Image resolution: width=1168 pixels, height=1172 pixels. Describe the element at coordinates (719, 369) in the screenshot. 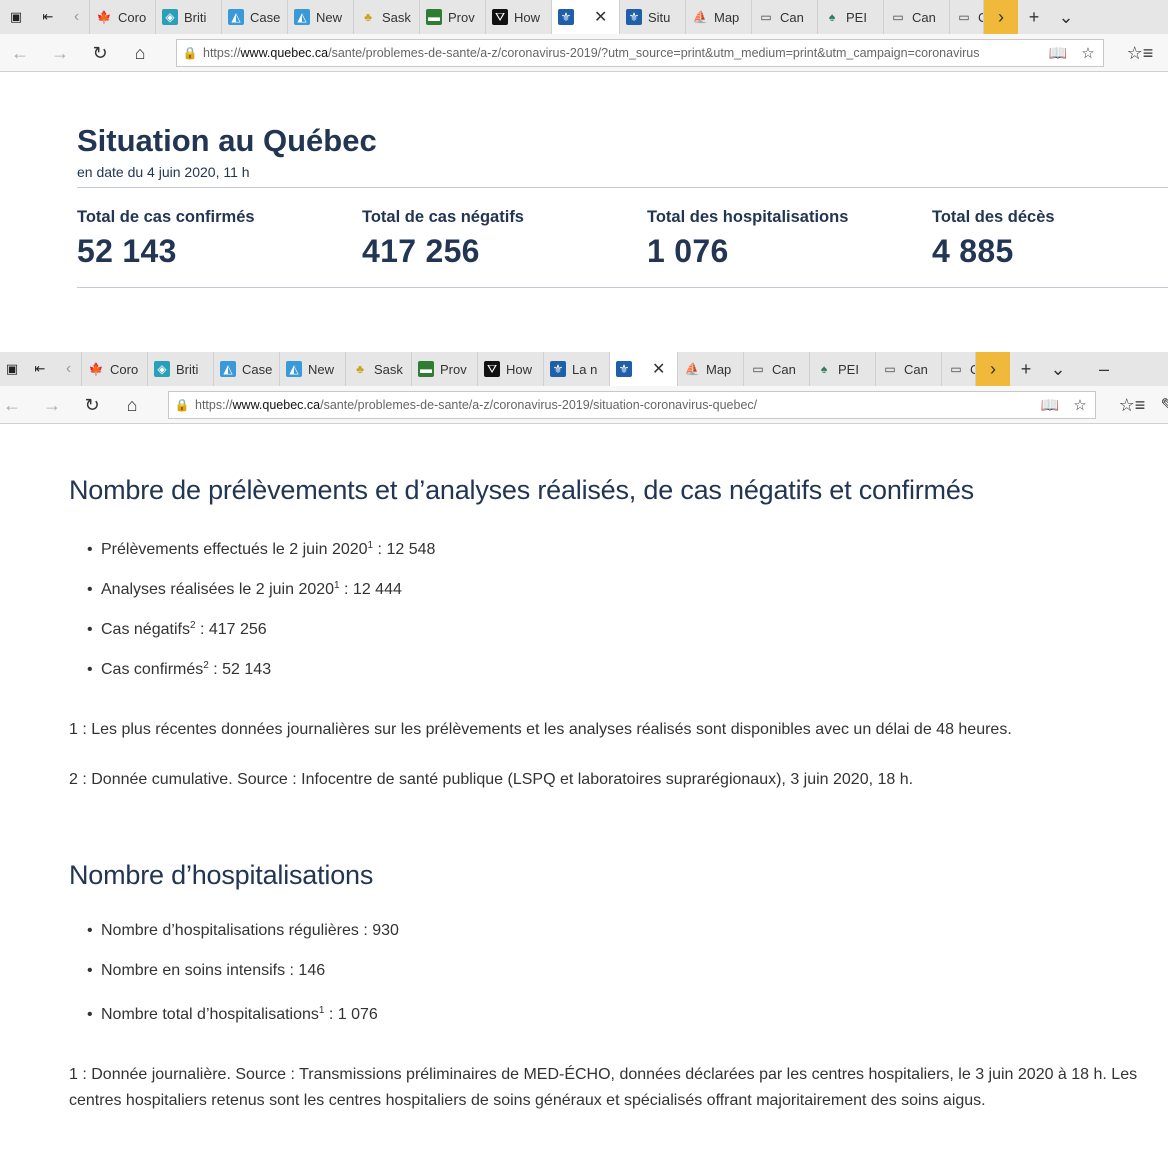

I see `tab-label: Map` at that location.